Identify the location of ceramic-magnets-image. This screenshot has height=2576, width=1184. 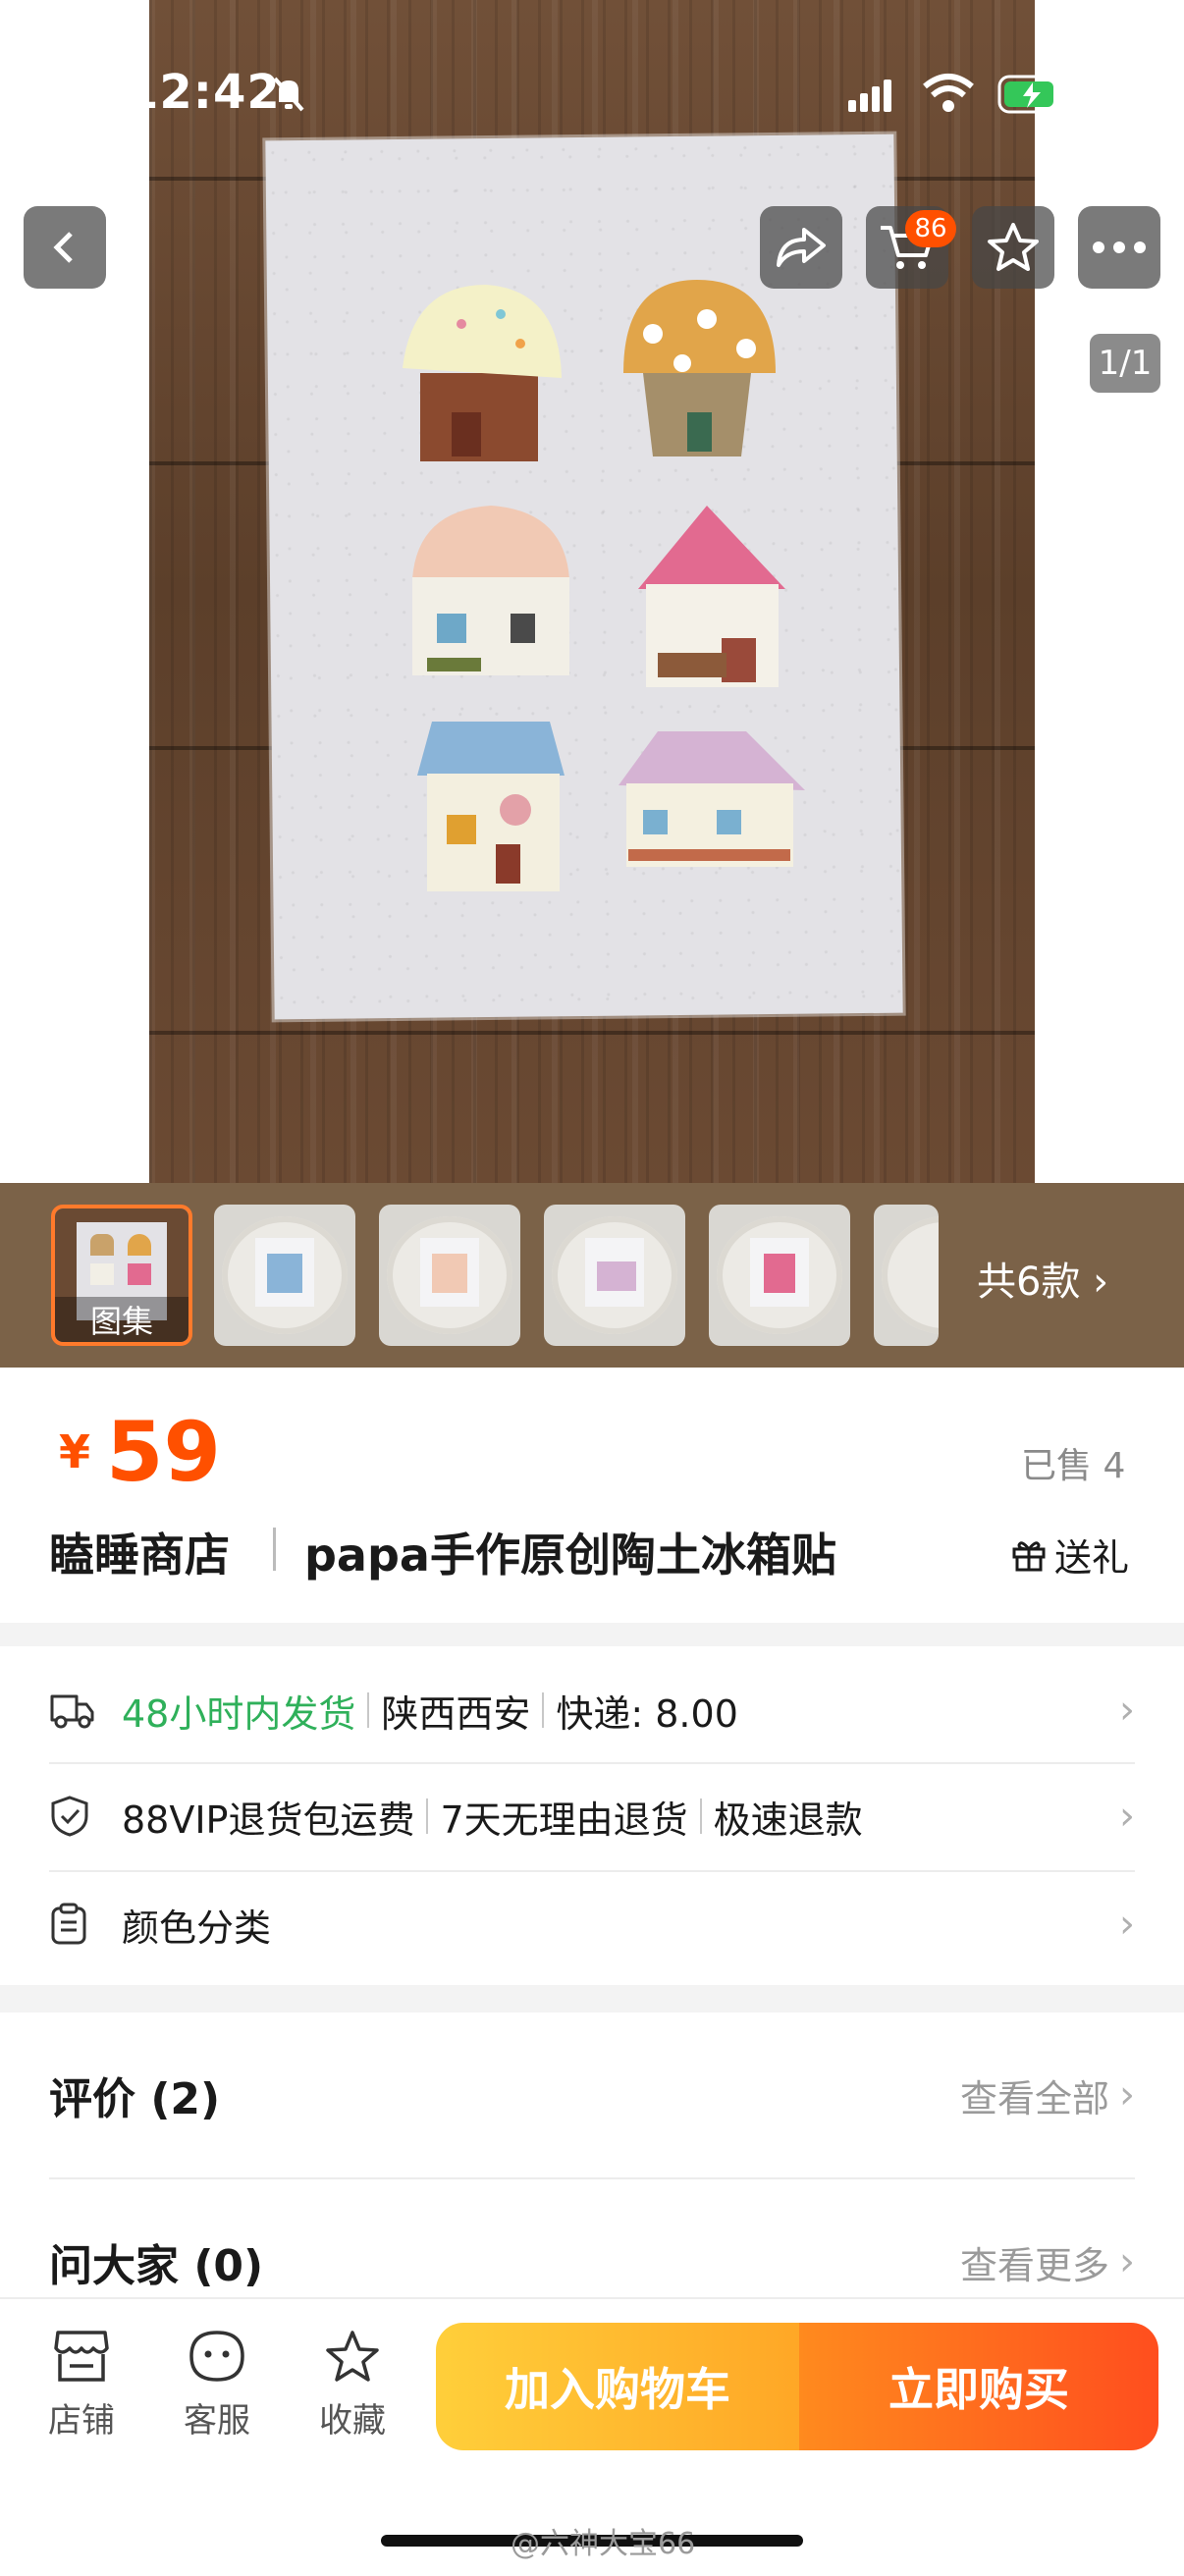
(604, 585).